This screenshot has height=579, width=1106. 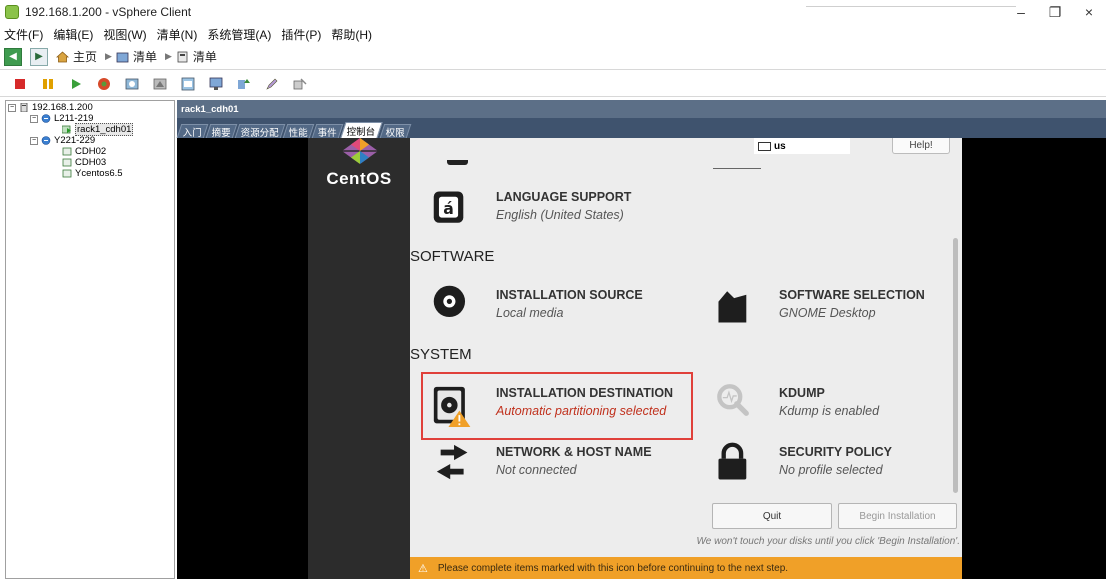 I want to click on reset-icon, so click(x=104, y=84).